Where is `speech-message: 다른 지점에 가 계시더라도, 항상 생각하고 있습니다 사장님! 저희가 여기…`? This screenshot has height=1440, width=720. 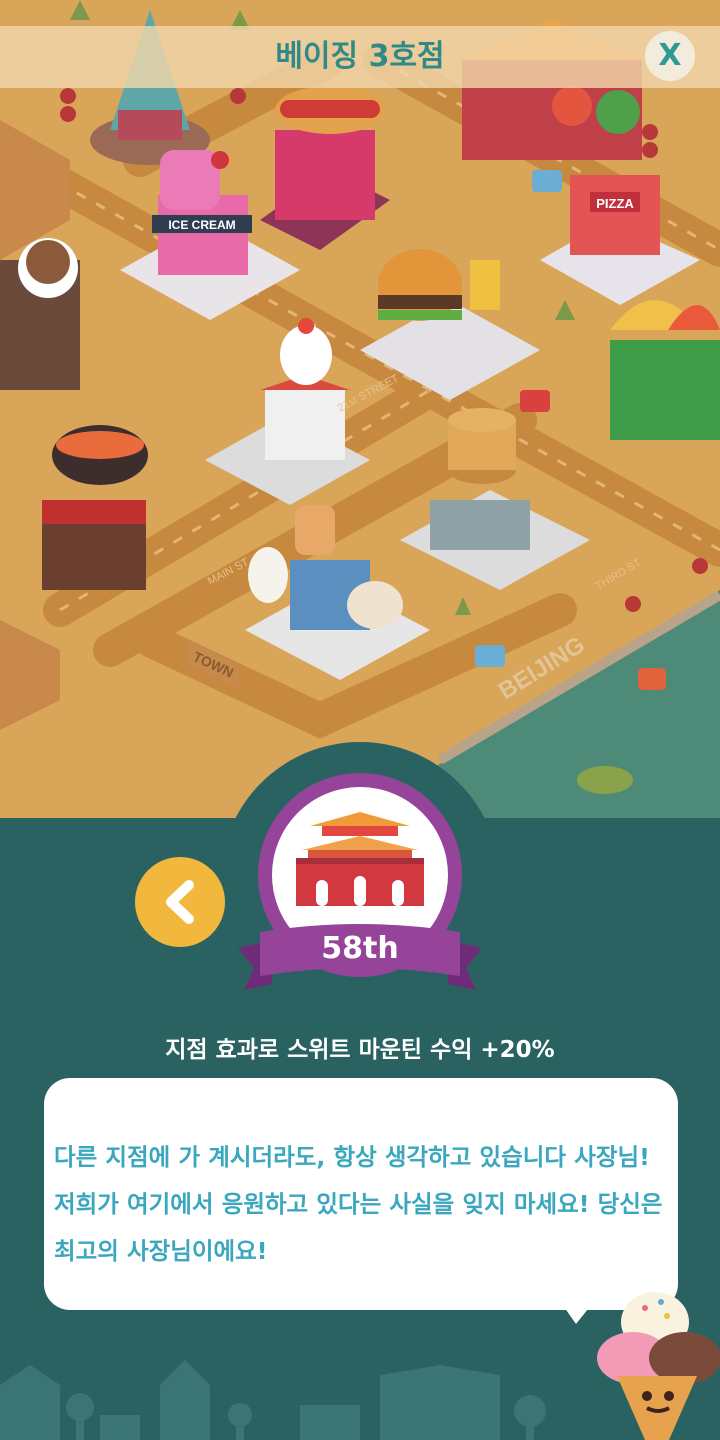 speech-message: 다른 지점에 가 계시더라도, 항상 생각하고 있습니다 사장님! 저희가 여기… is located at coordinates (358, 1204).